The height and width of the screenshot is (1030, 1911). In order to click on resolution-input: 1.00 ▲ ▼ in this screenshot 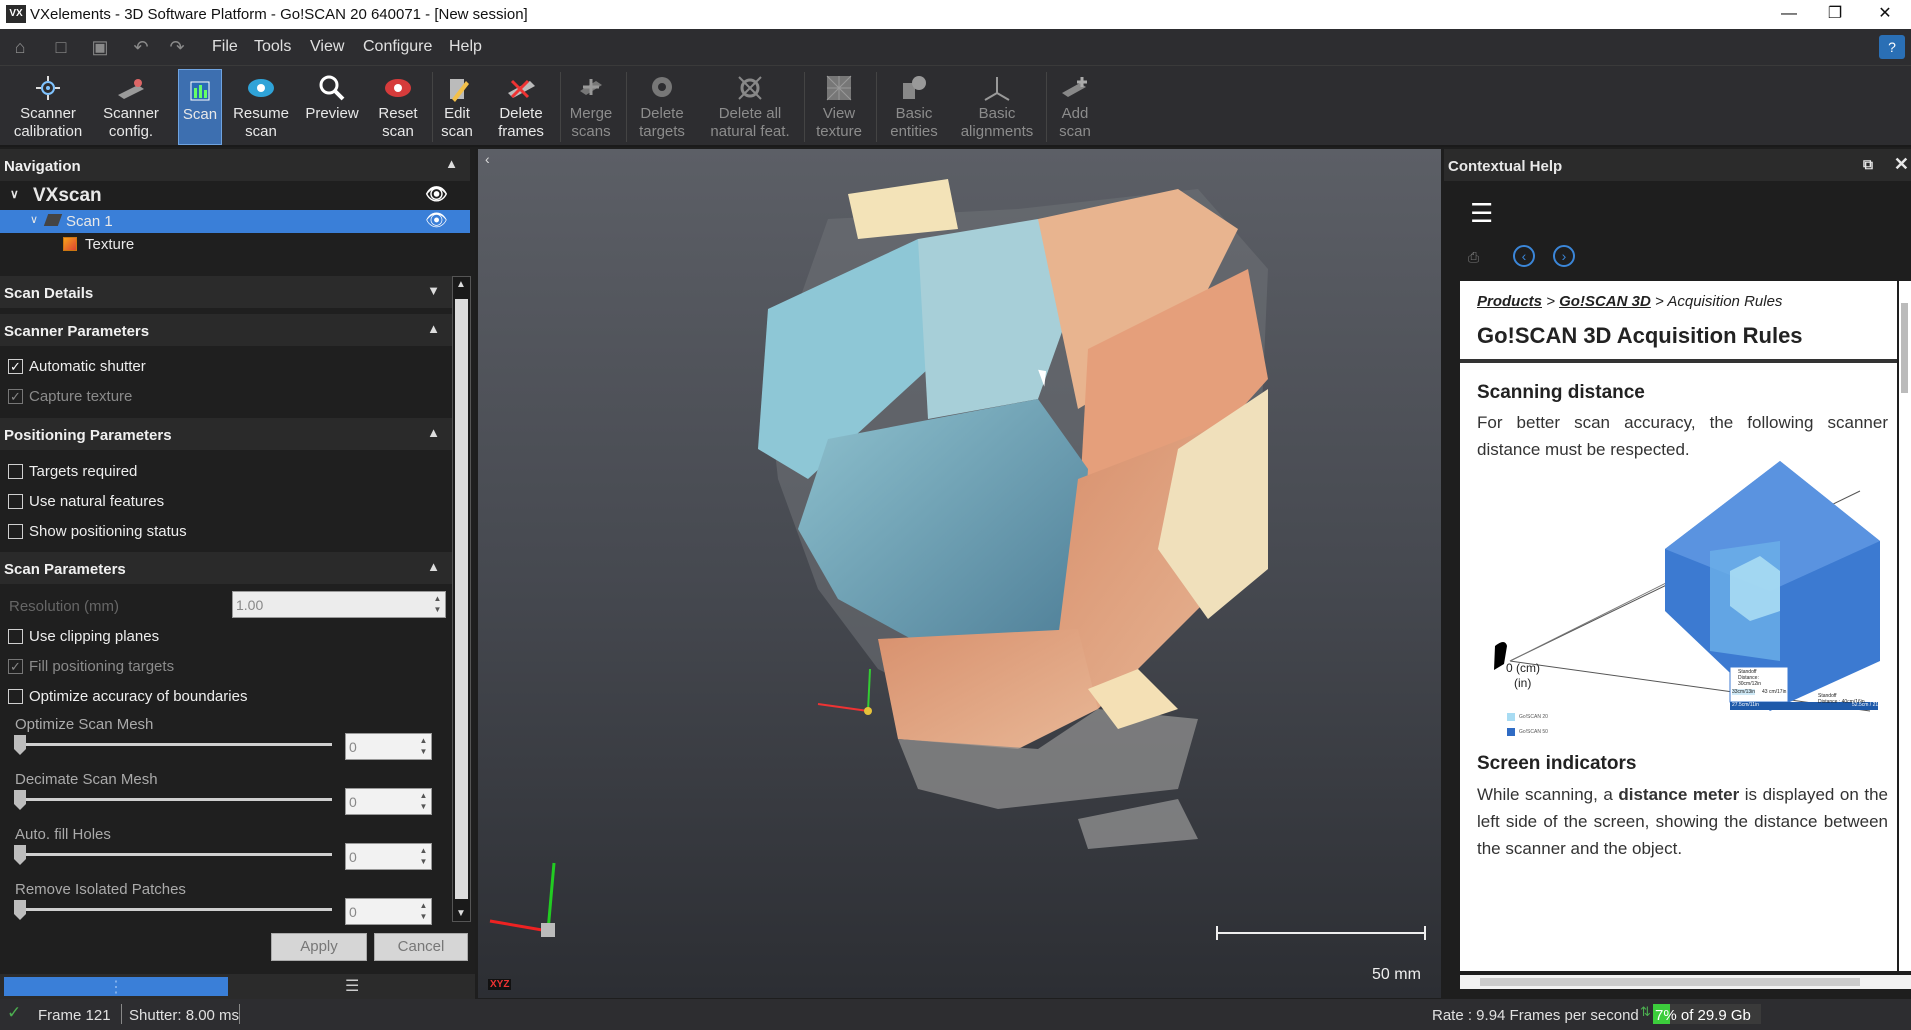, I will do `click(339, 604)`.